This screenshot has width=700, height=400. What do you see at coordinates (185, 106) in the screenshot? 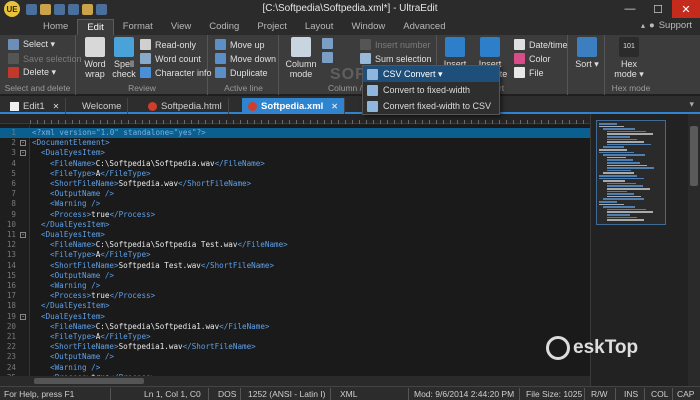
I see `doc-tab-softpedia-html: Softpedia.html` at bounding box center [185, 106].